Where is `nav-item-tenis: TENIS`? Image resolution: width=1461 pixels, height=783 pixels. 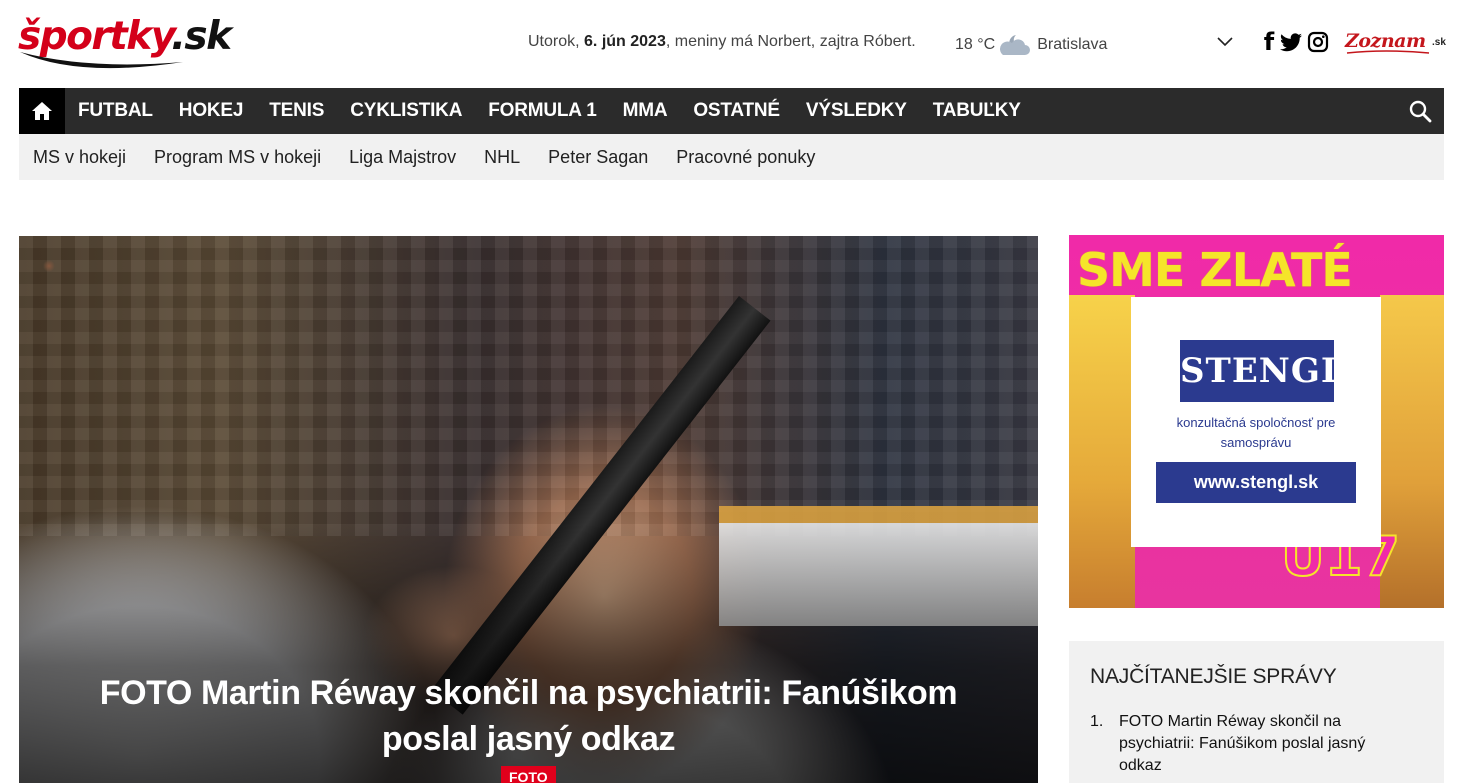 nav-item-tenis: TENIS is located at coordinates (296, 111).